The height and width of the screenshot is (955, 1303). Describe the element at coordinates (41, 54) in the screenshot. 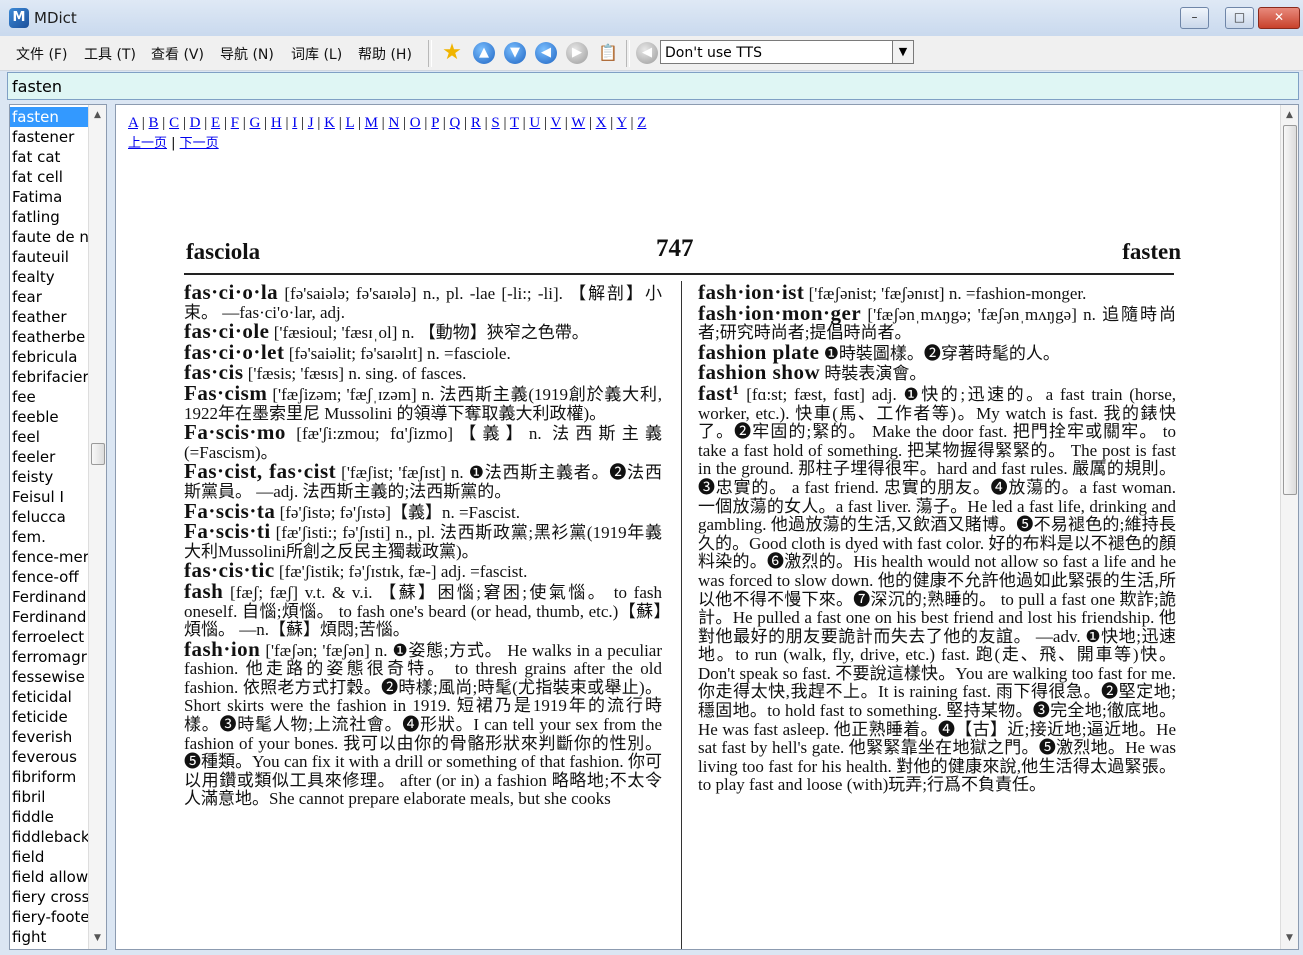

I see `menu-file: 文件 (F)` at that location.